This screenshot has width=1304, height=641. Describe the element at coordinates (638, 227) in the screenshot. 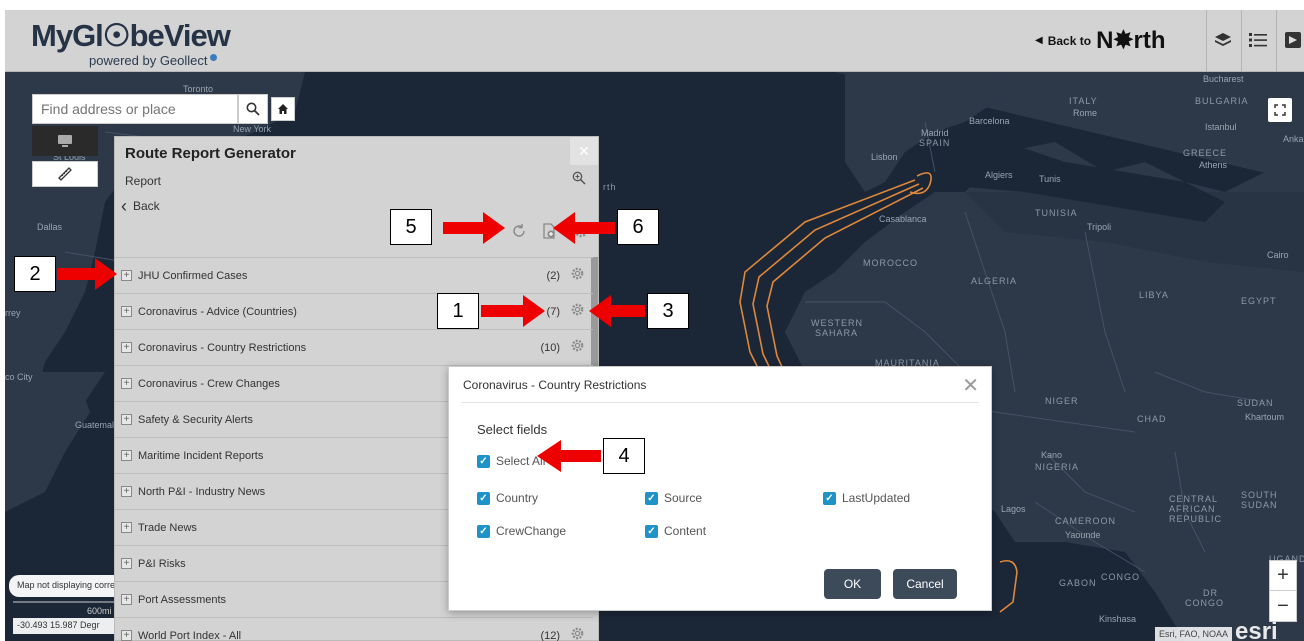

I see `callout-6: 6` at that location.